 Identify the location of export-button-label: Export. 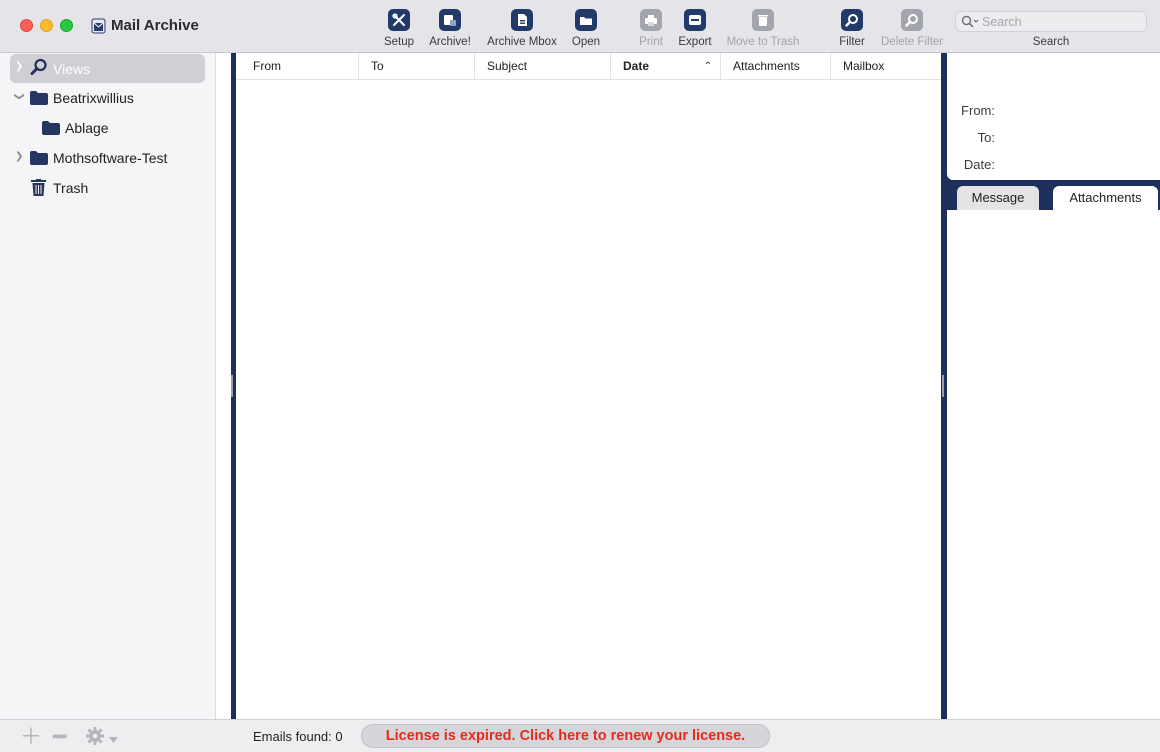
(695, 42).